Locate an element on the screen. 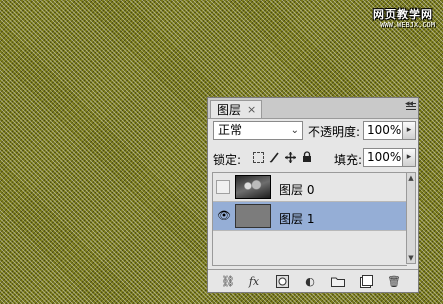  panel-tab-bar: 图层 × ◂◂ is located at coordinates (313, 108).